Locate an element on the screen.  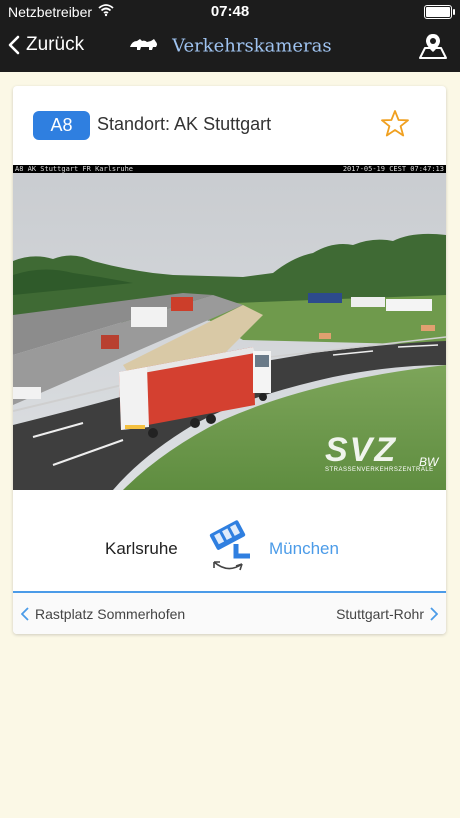
star-icon is located at coordinates (395, 123).